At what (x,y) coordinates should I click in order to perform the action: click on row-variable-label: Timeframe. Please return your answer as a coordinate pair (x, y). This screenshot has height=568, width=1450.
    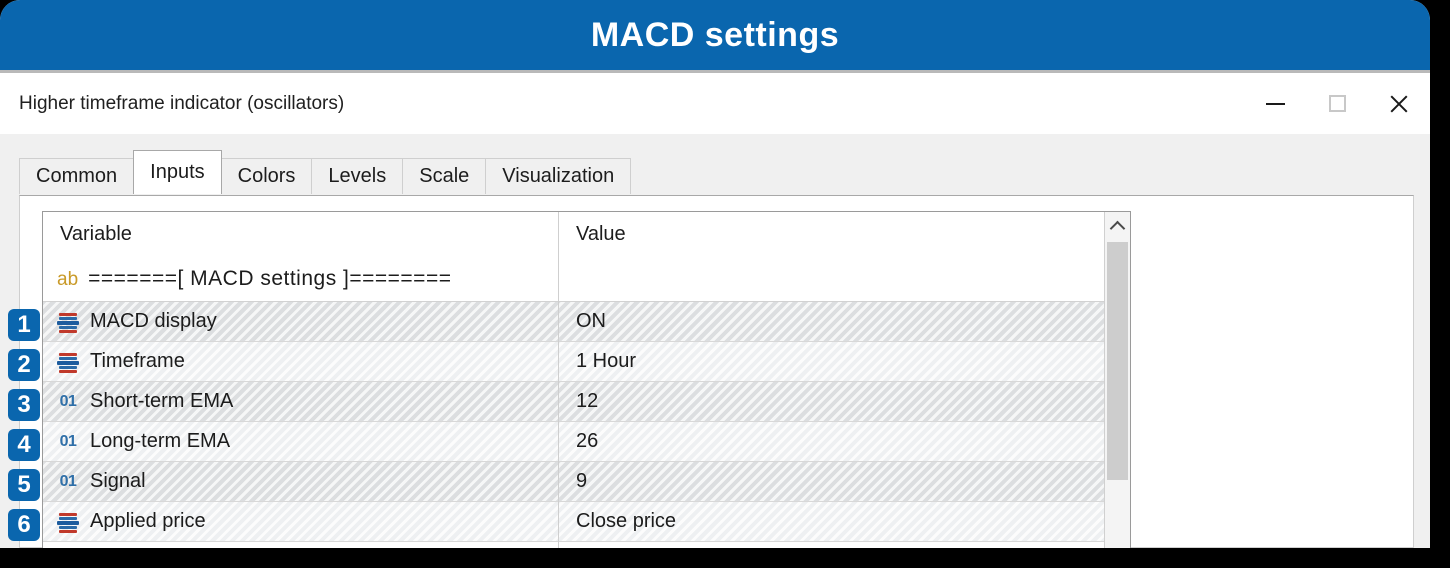
    Looking at the image, I should click on (137, 361).